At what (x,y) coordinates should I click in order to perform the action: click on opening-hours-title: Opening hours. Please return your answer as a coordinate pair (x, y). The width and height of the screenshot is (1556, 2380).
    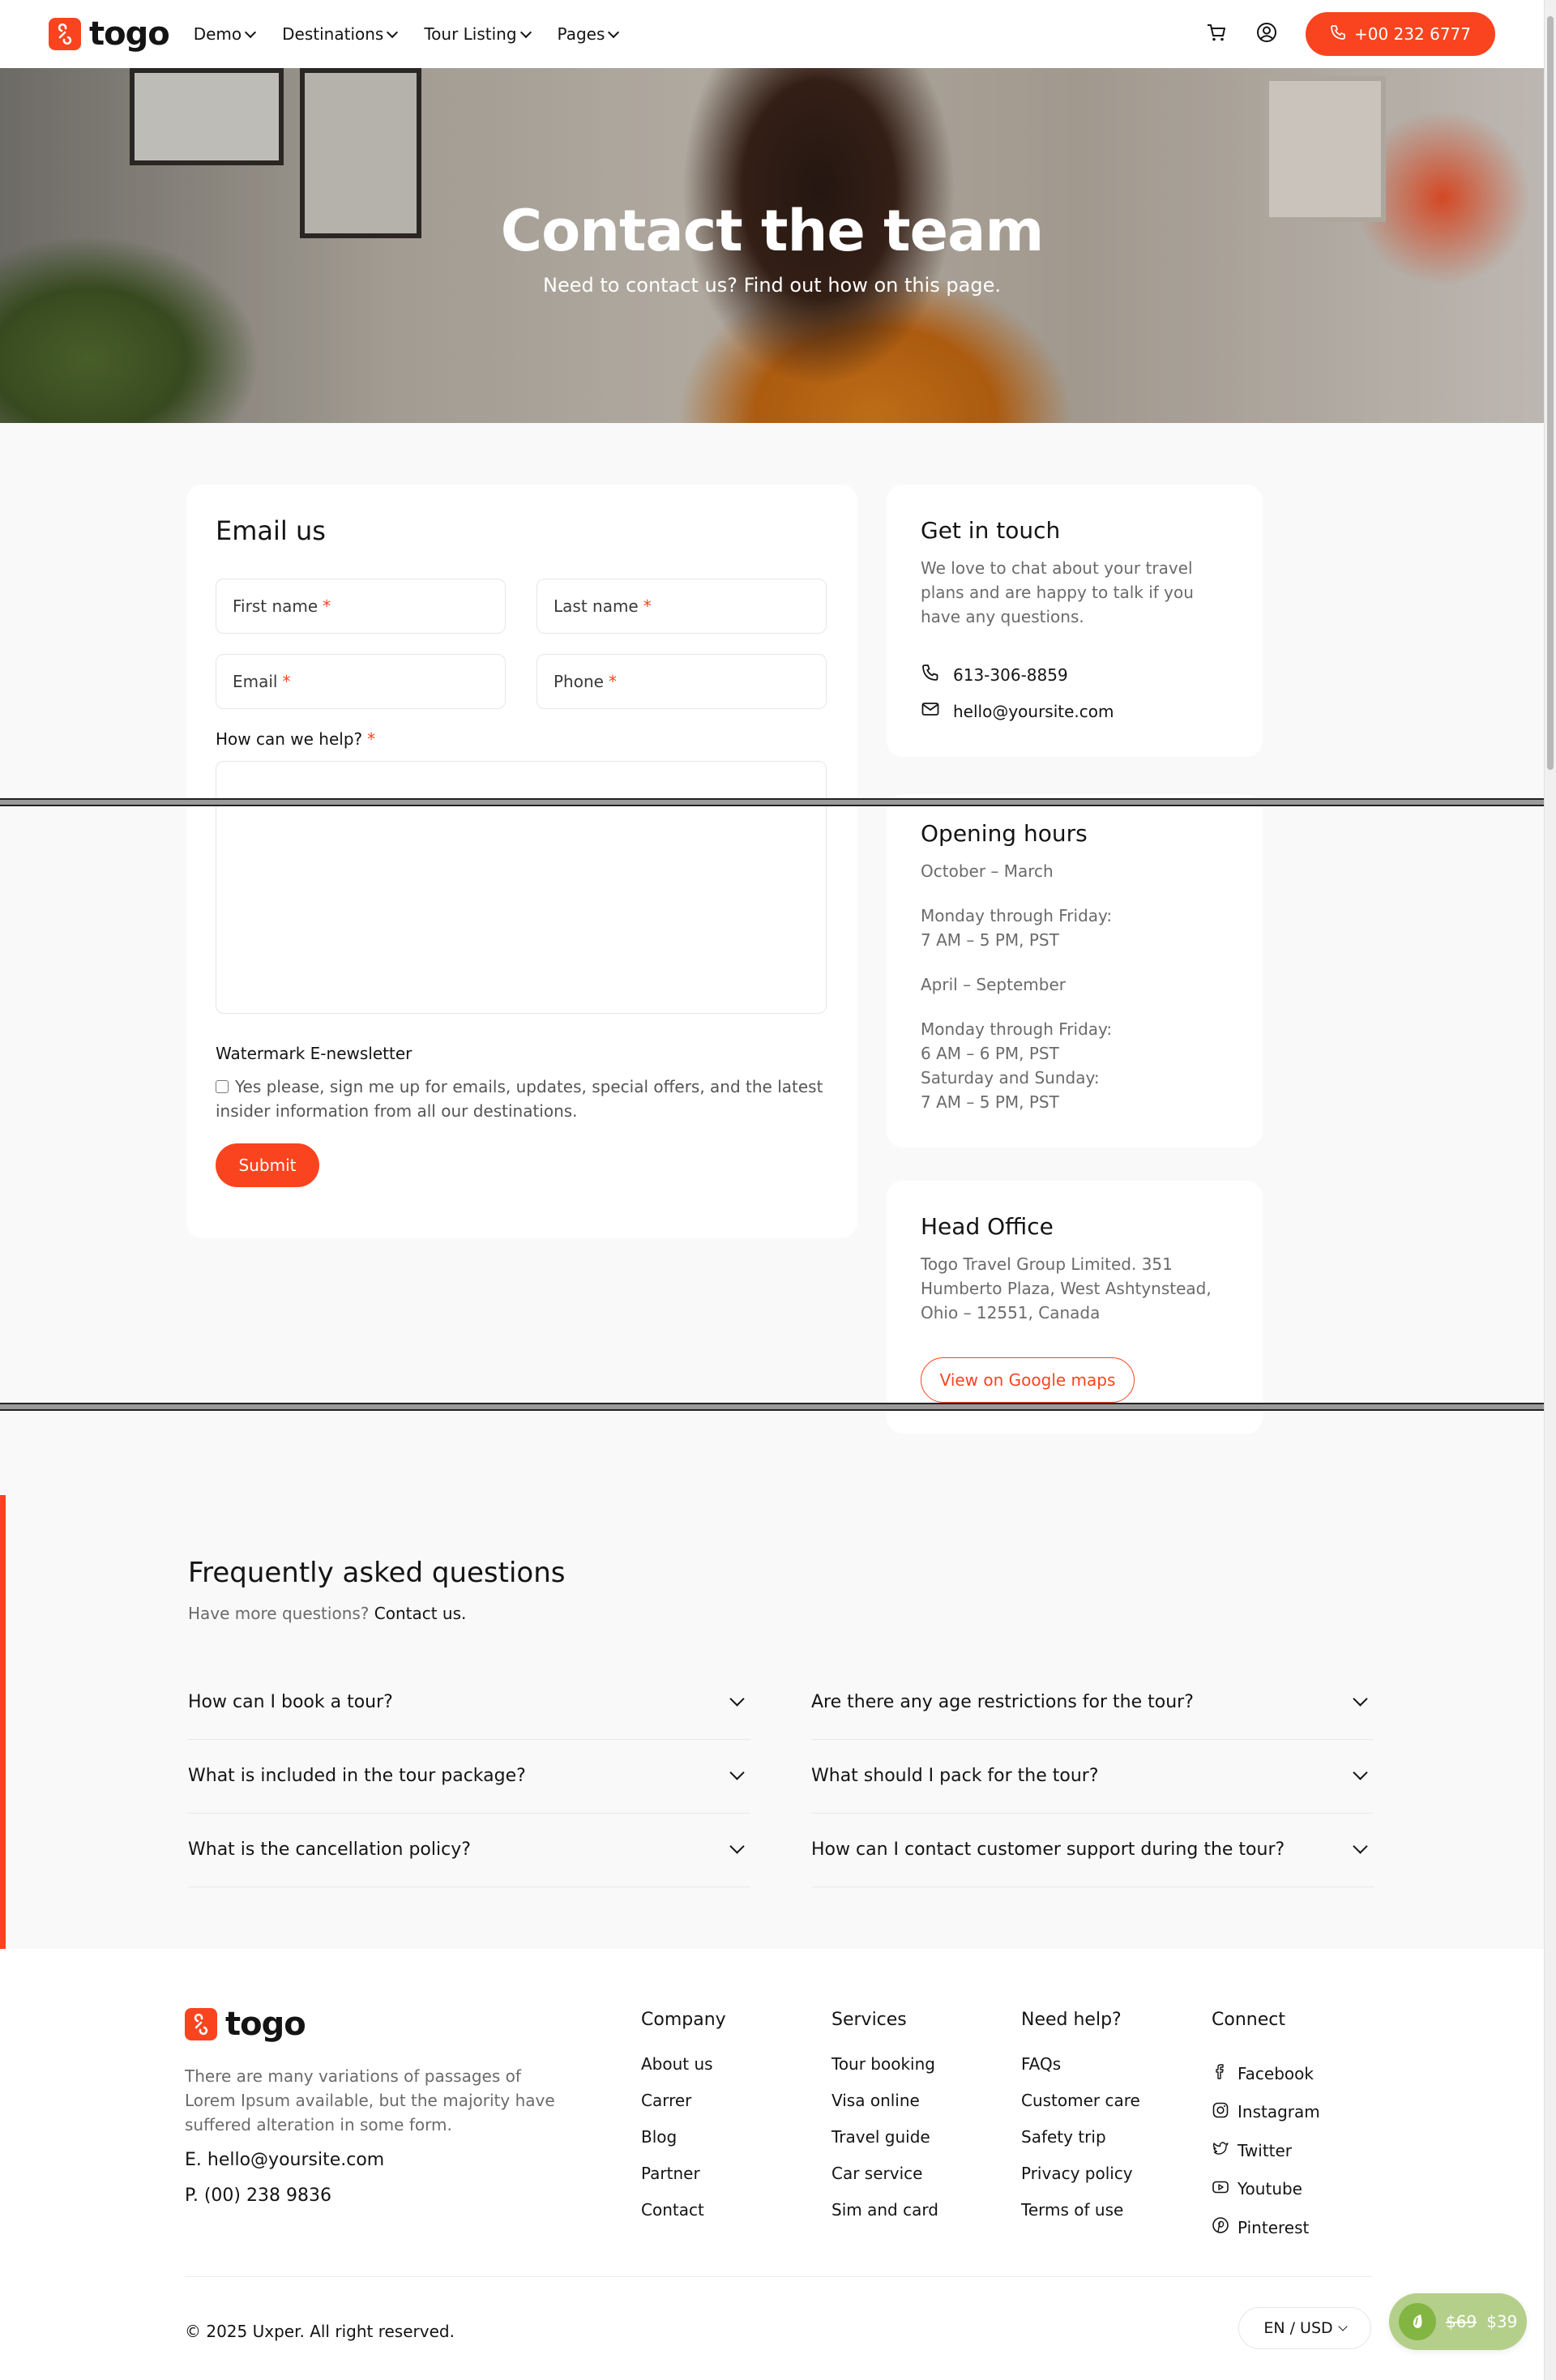
    Looking at the image, I should click on (1004, 833).